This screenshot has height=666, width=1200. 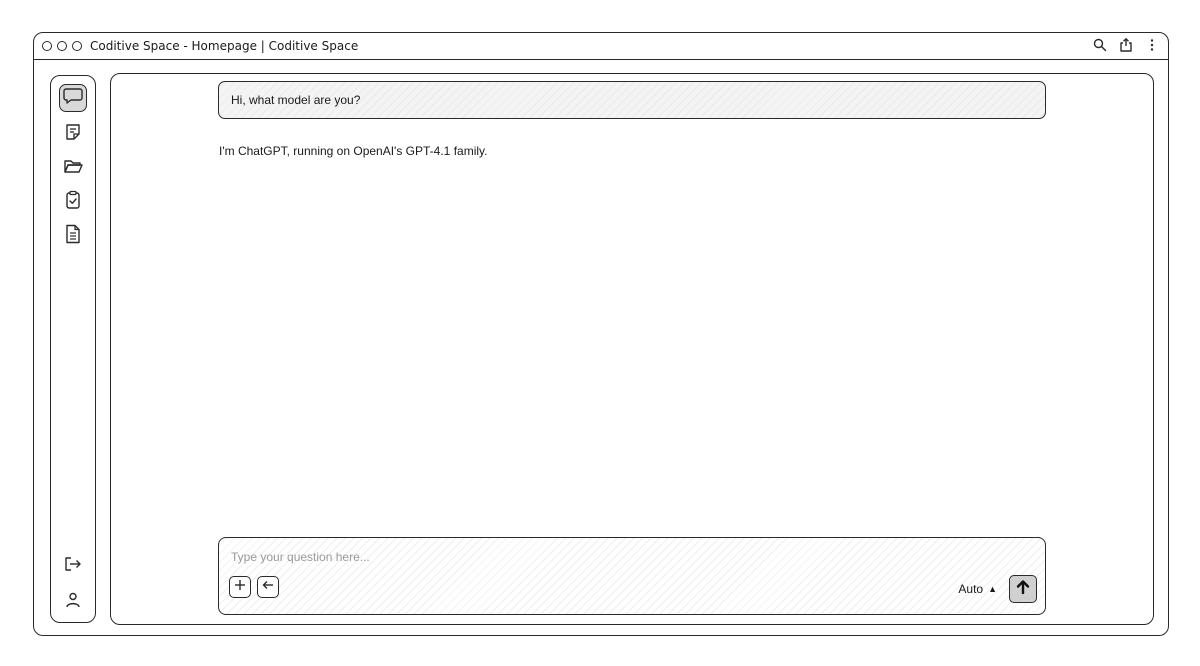 I want to click on user-icon, so click(x=73, y=602).